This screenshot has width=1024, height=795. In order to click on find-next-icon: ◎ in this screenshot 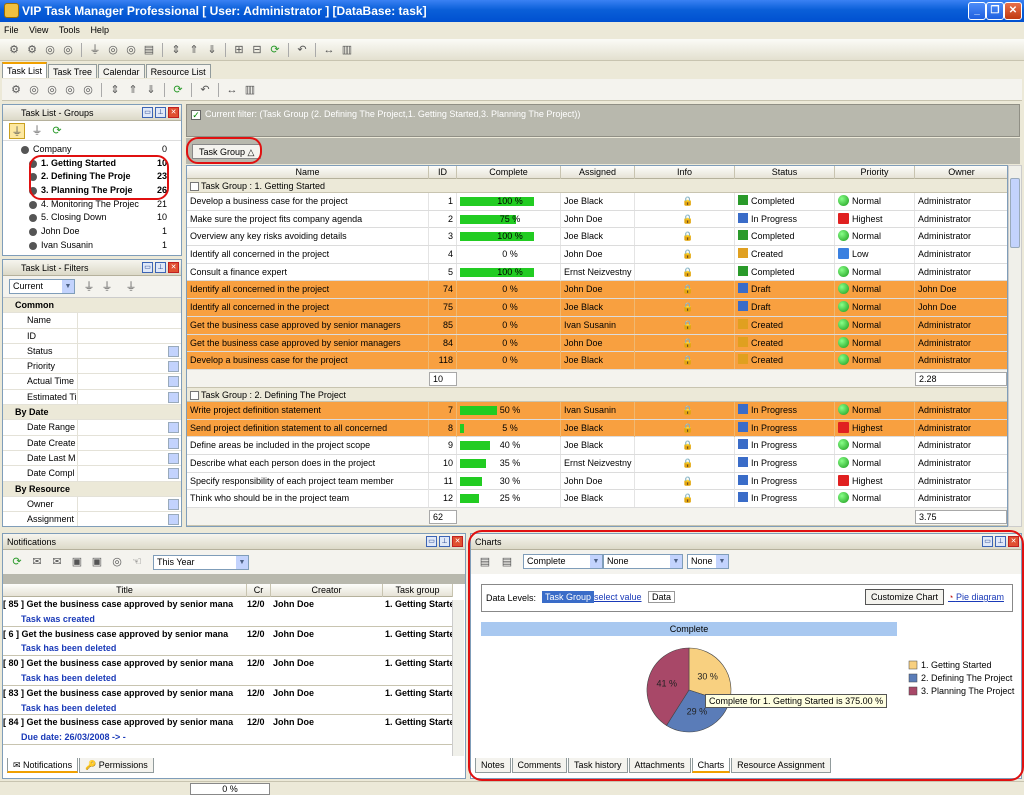, I will do `click(131, 50)`.